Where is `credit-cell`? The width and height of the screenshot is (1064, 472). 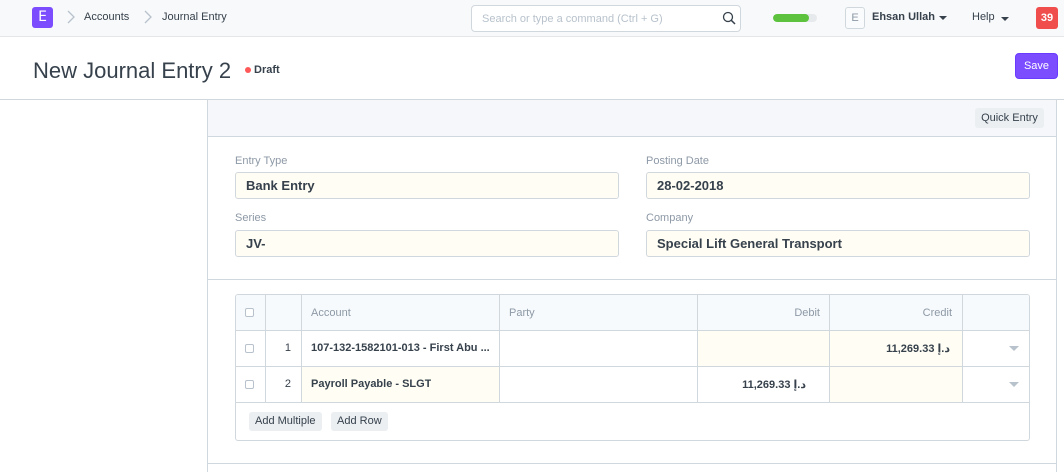 credit-cell is located at coordinates (896, 384).